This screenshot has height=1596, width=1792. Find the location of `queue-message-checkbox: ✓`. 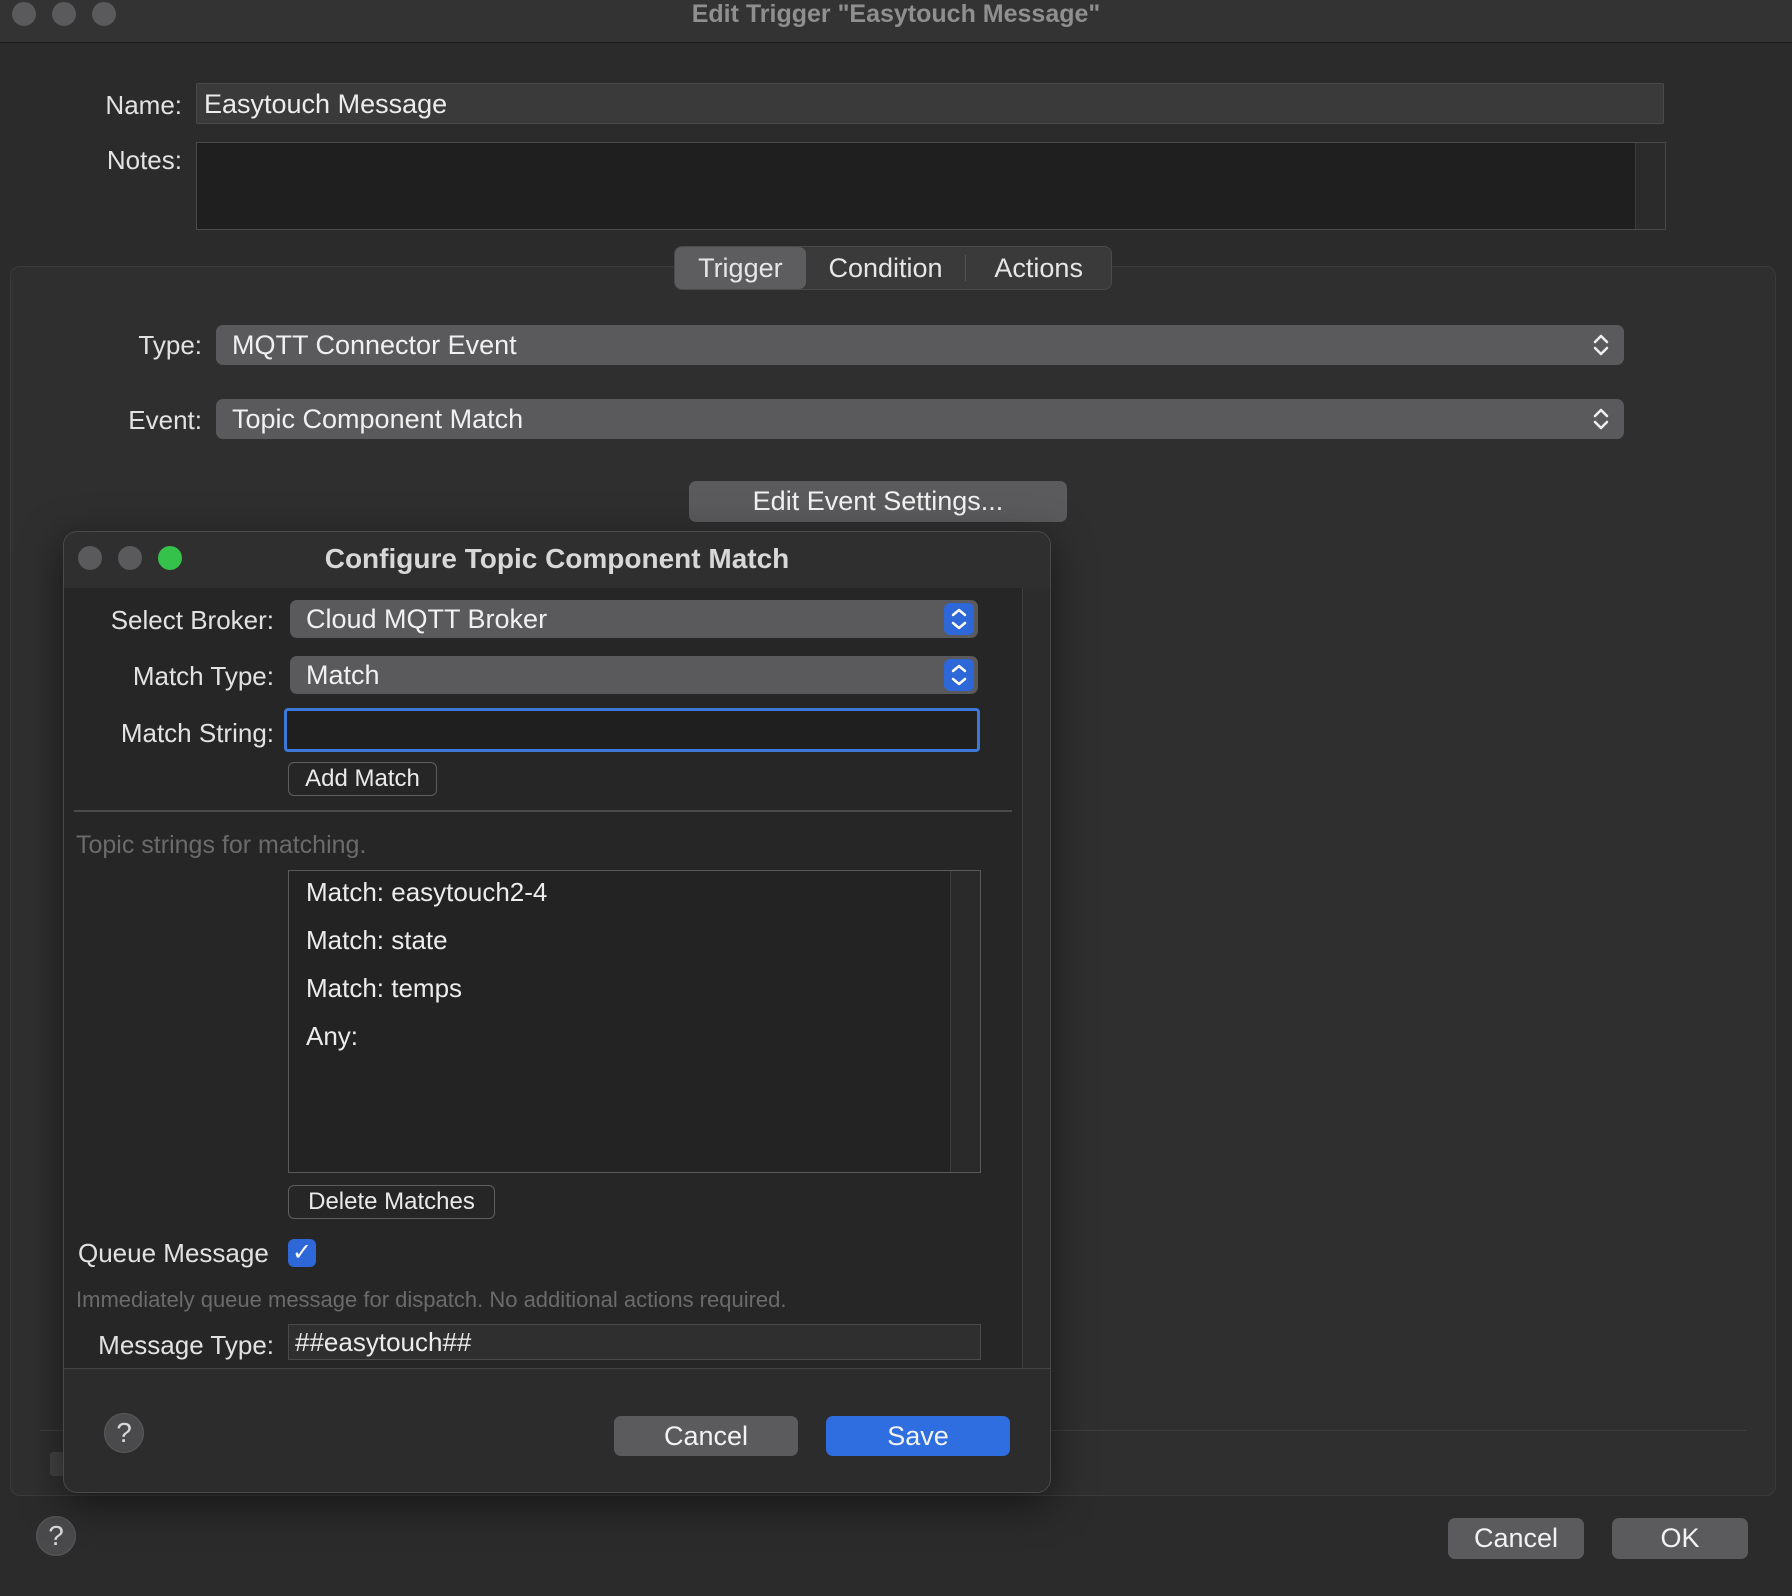

queue-message-checkbox: ✓ is located at coordinates (302, 1253).